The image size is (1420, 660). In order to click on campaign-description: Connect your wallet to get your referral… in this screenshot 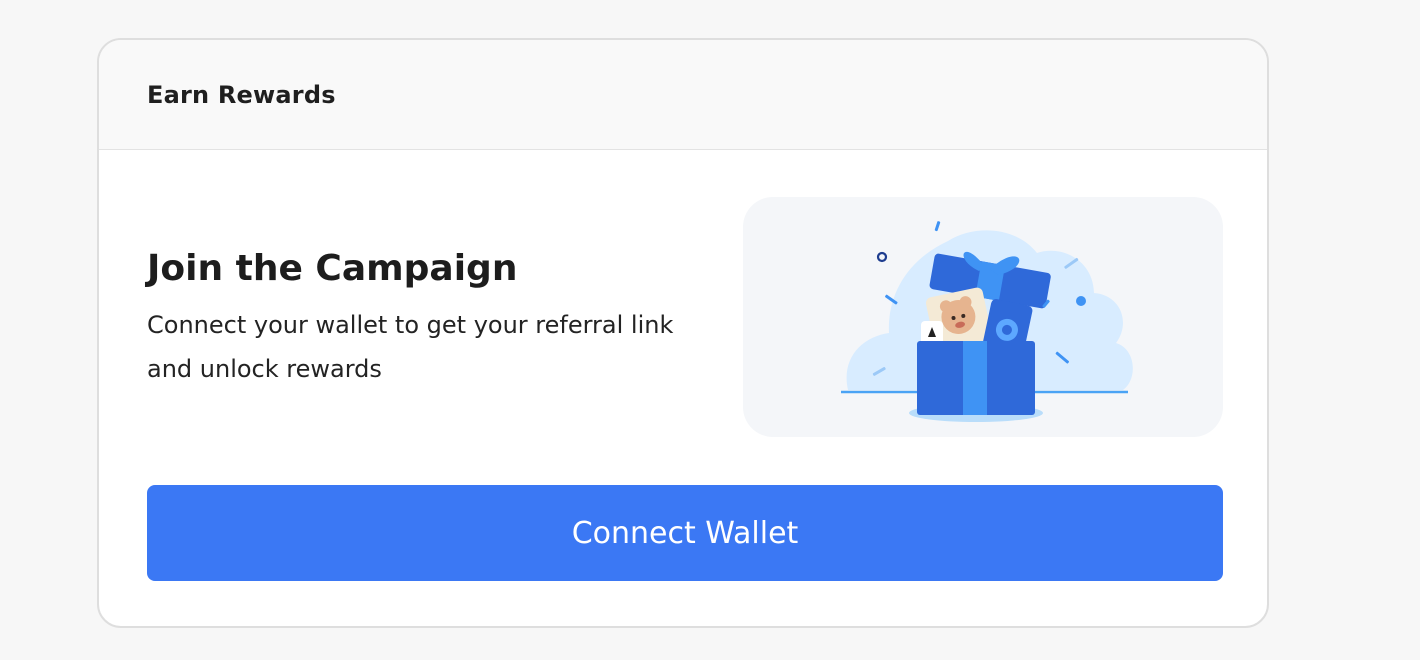, I will do `click(410, 347)`.